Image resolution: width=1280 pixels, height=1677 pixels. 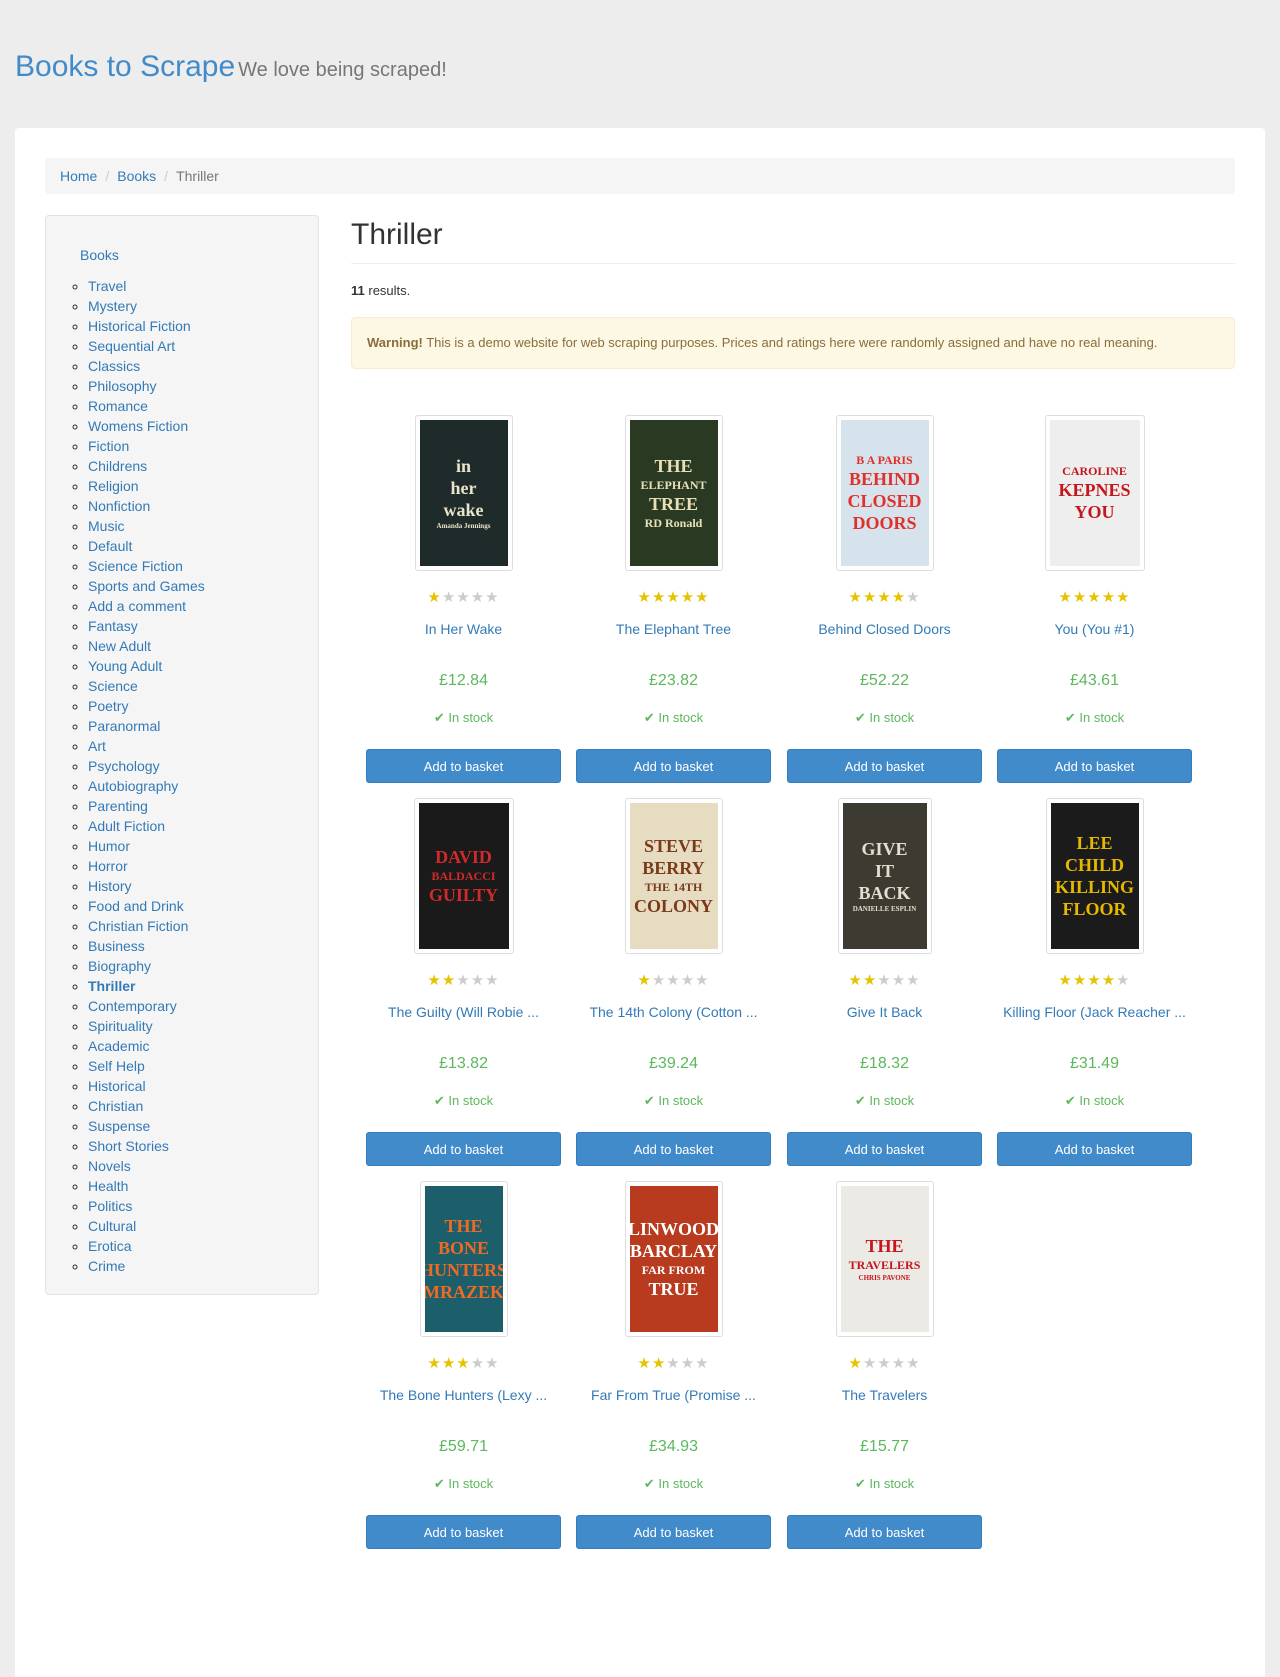 What do you see at coordinates (117, 1086) in the screenshot?
I see `sidebar-category-link: Historical` at bounding box center [117, 1086].